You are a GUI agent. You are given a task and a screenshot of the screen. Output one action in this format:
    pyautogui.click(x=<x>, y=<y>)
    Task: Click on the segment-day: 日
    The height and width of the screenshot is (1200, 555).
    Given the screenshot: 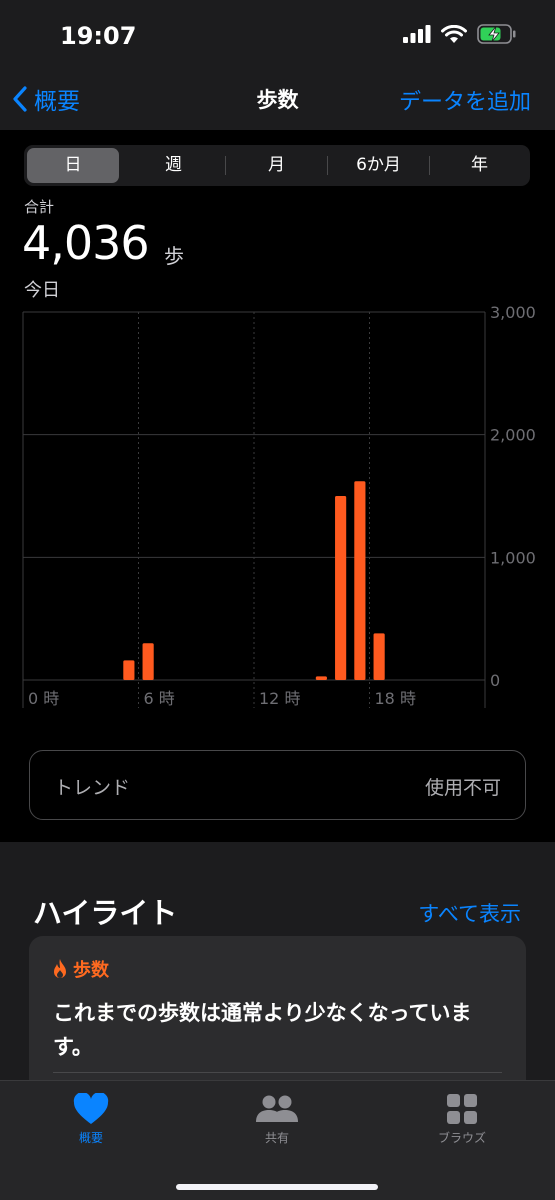 What is the action you would take?
    pyautogui.click(x=73, y=165)
    